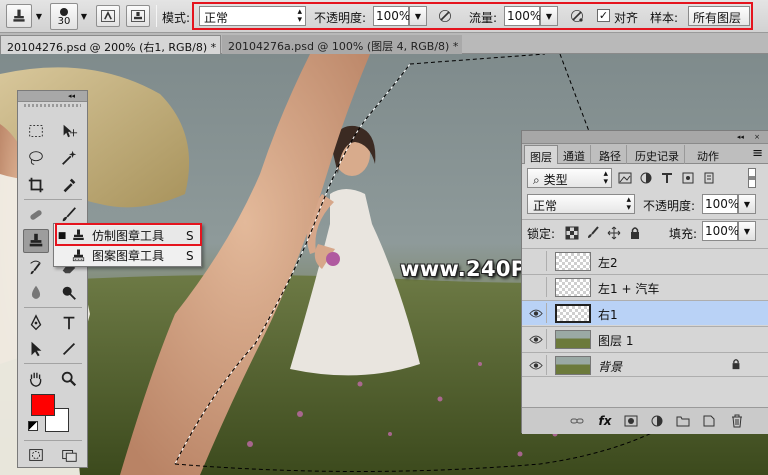 This screenshot has width=768, height=475. What do you see at coordinates (645, 260) in the screenshot?
I see `layer-row: 左2` at bounding box center [645, 260].